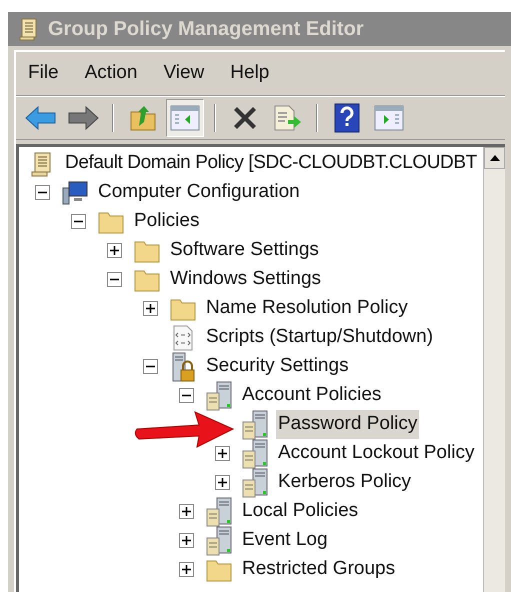 The height and width of the screenshot is (592, 511). What do you see at coordinates (206, 29) in the screenshot?
I see `window-title: Group Policy Management Editor` at bounding box center [206, 29].